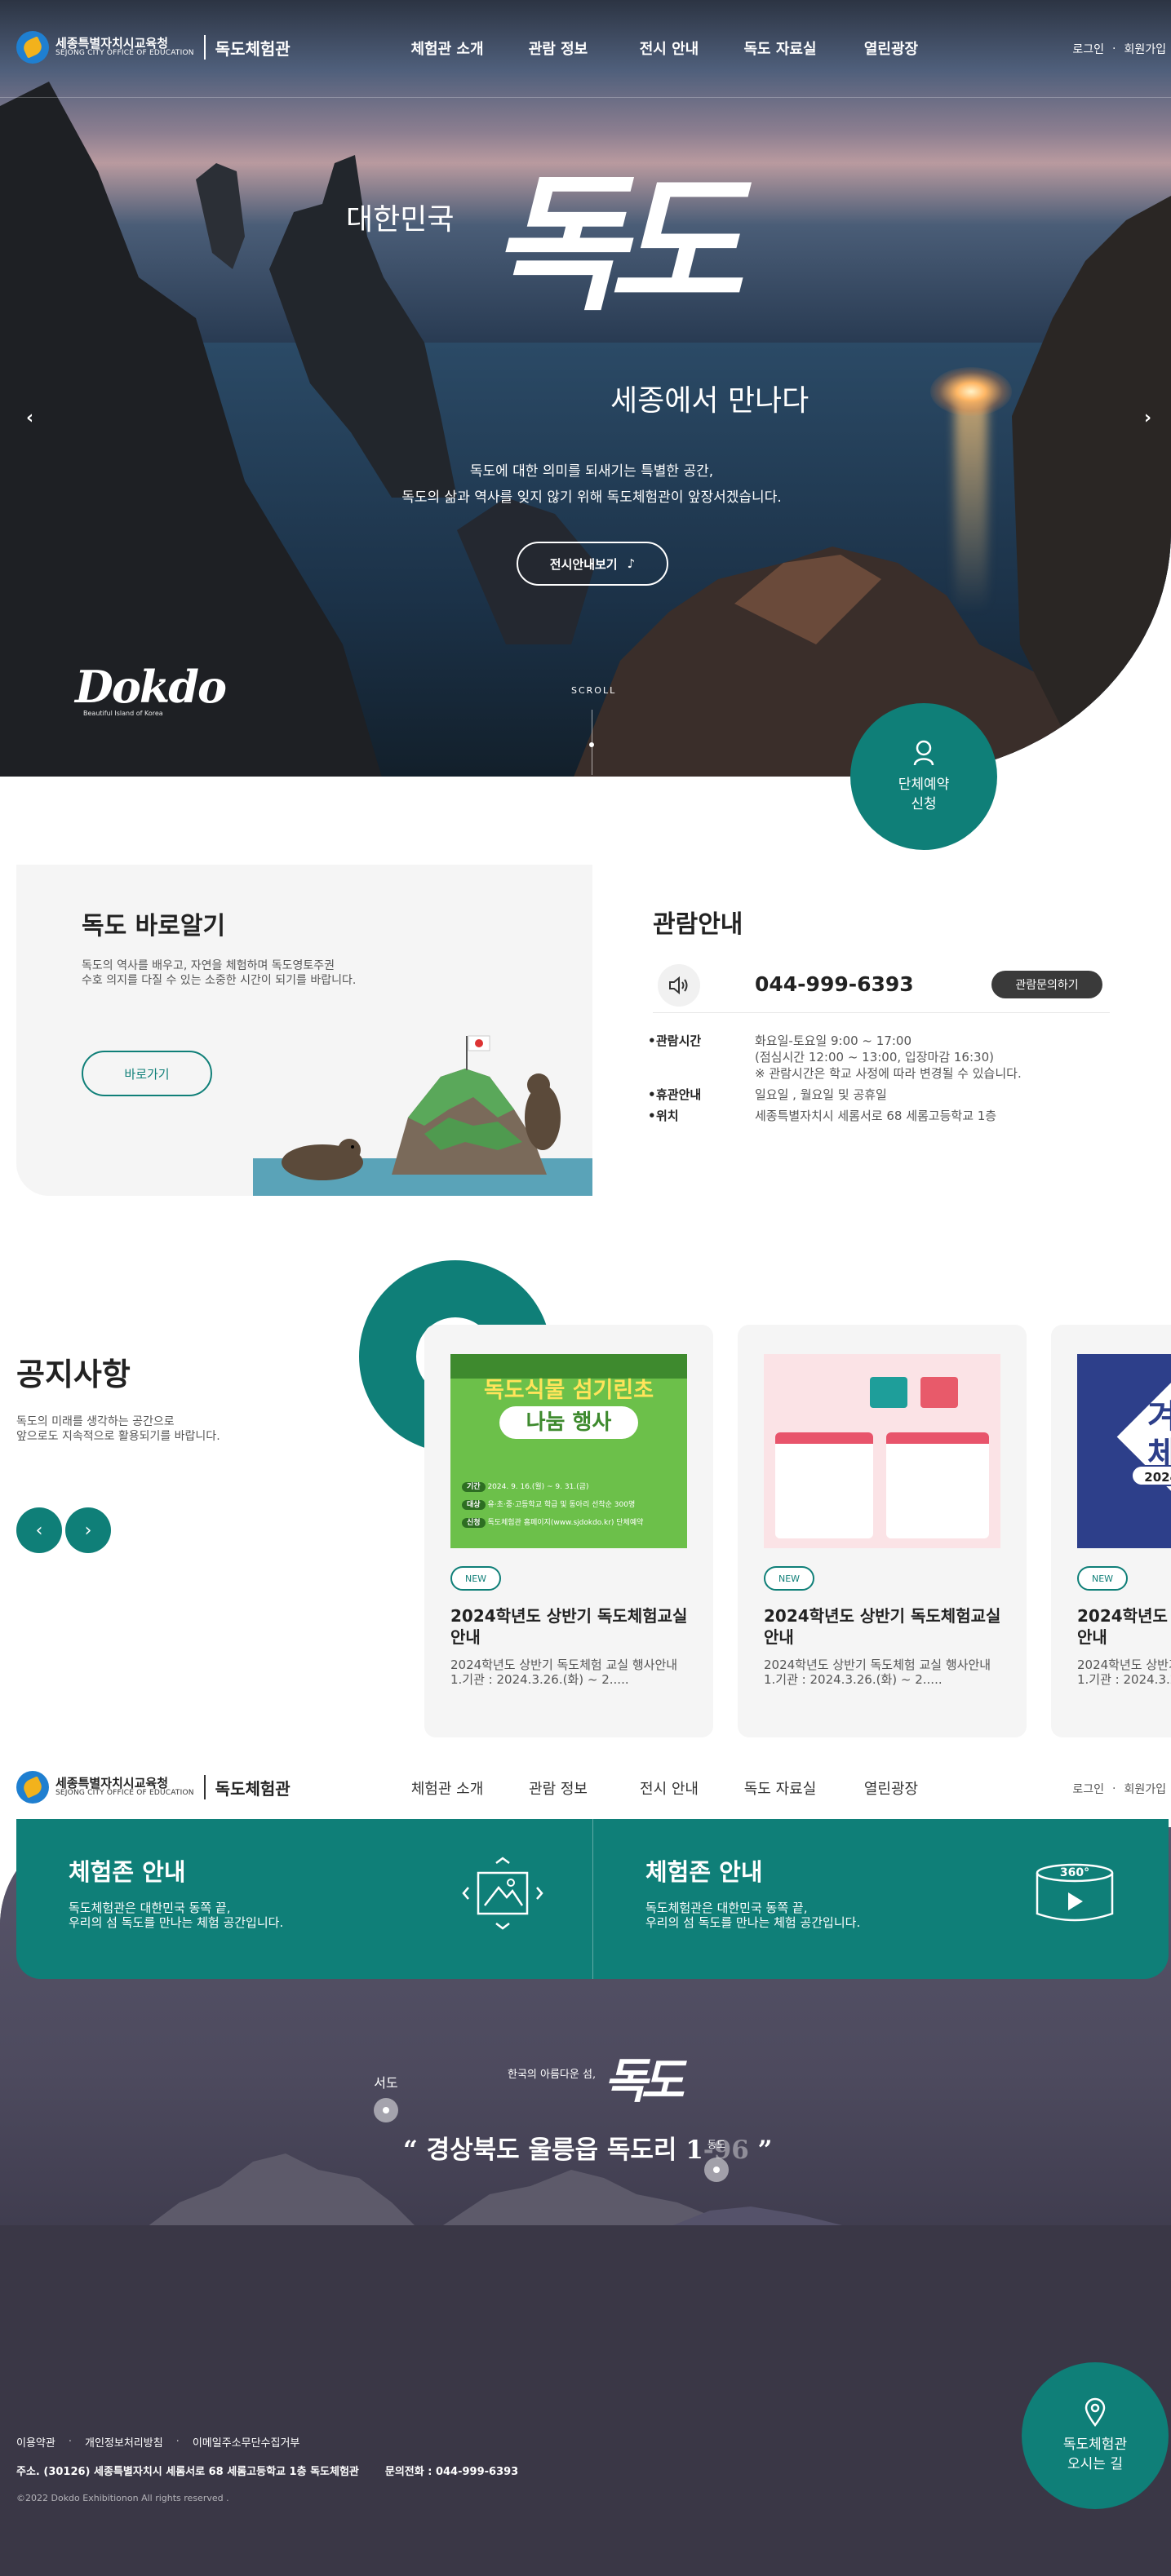 The height and width of the screenshot is (2576, 1171). I want to click on vr-360-icon: 360°, so click(1075, 1892).